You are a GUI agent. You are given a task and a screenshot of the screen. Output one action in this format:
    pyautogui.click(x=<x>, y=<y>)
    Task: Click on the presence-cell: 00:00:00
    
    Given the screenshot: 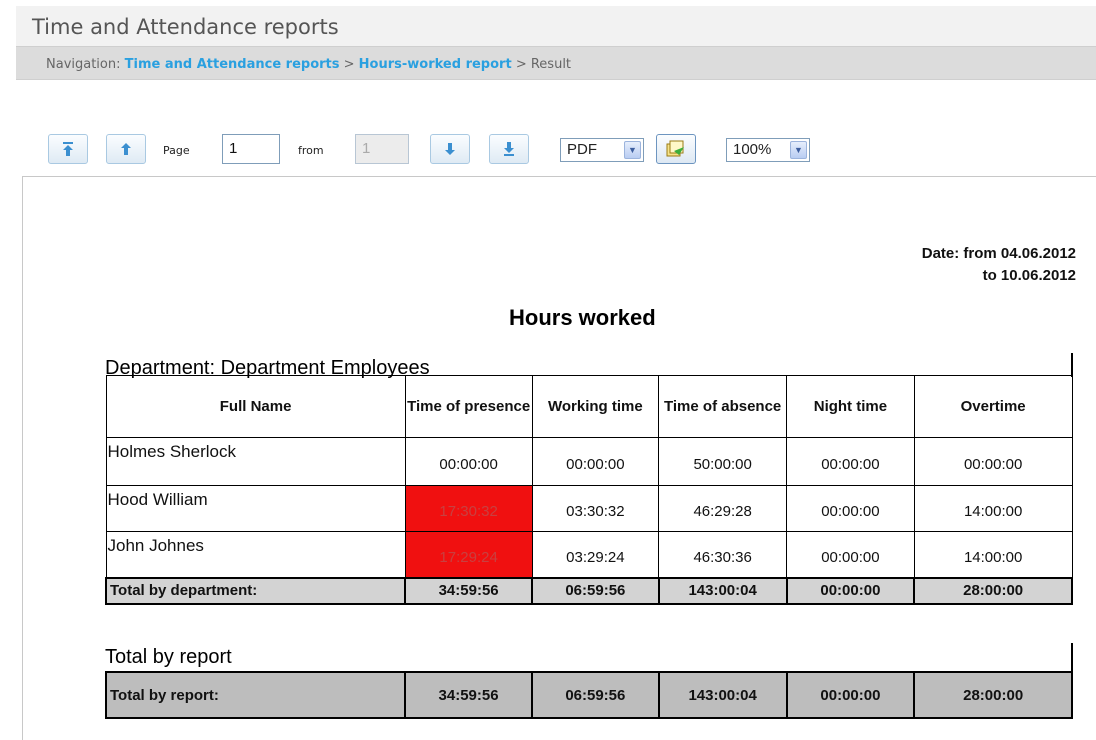 What is the action you would take?
    pyautogui.click(x=468, y=461)
    